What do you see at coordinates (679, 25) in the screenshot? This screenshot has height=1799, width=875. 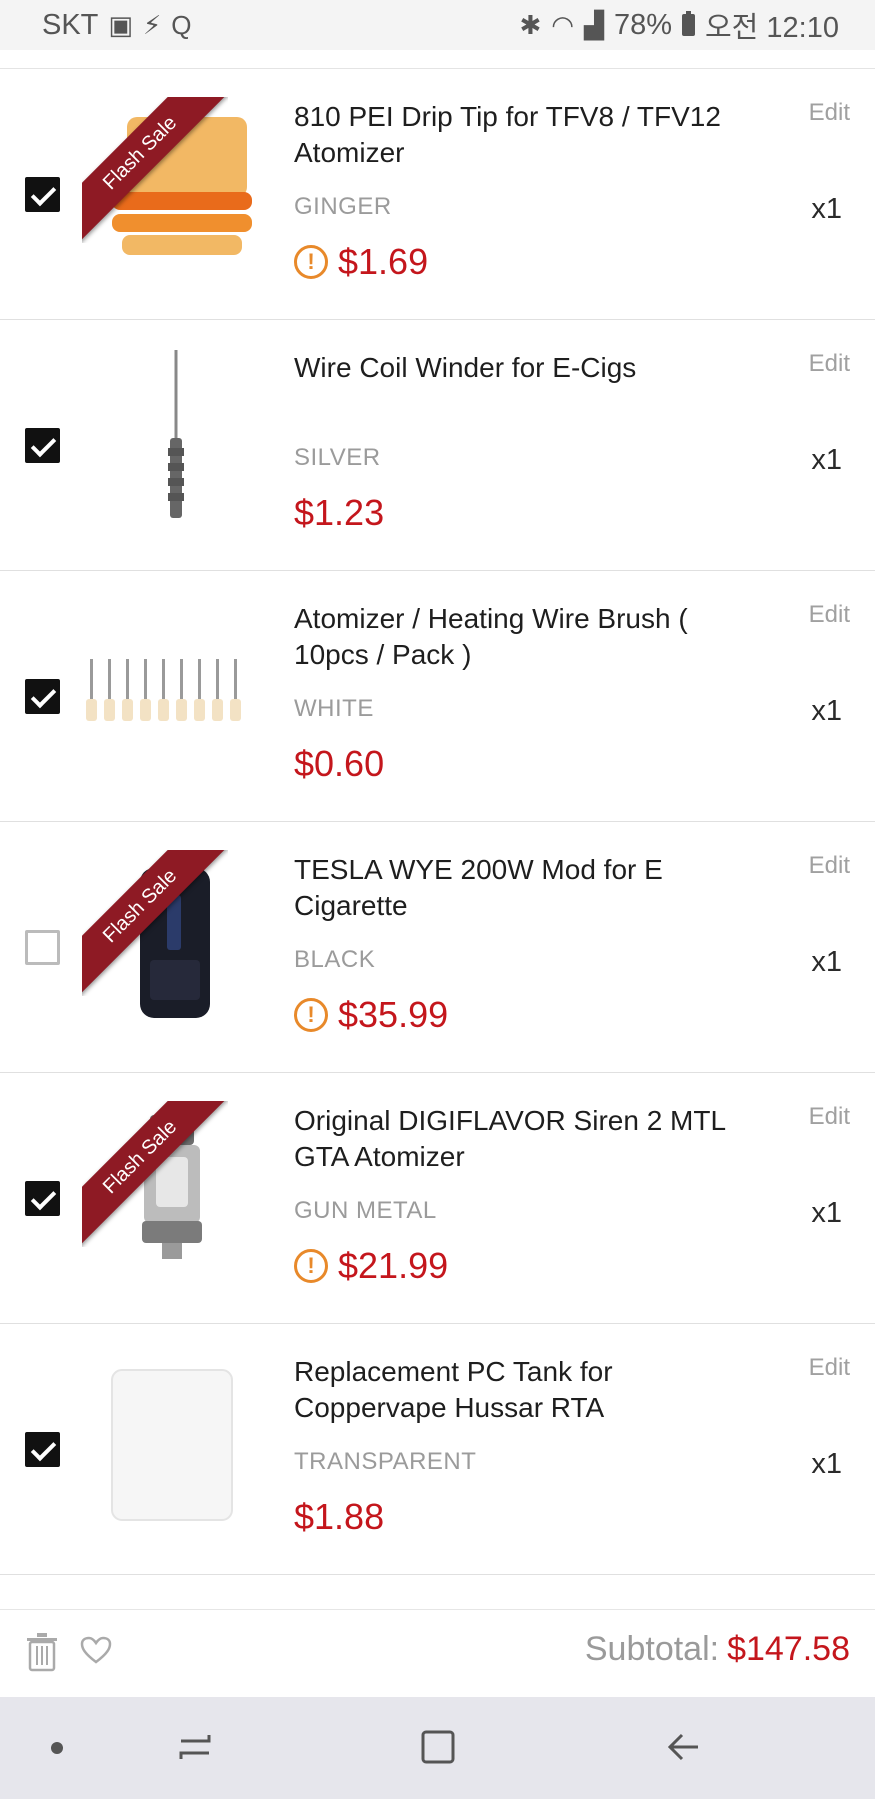 I see `status-right: ✱ ◠ ▟ 78% 오전 12:10` at bounding box center [679, 25].